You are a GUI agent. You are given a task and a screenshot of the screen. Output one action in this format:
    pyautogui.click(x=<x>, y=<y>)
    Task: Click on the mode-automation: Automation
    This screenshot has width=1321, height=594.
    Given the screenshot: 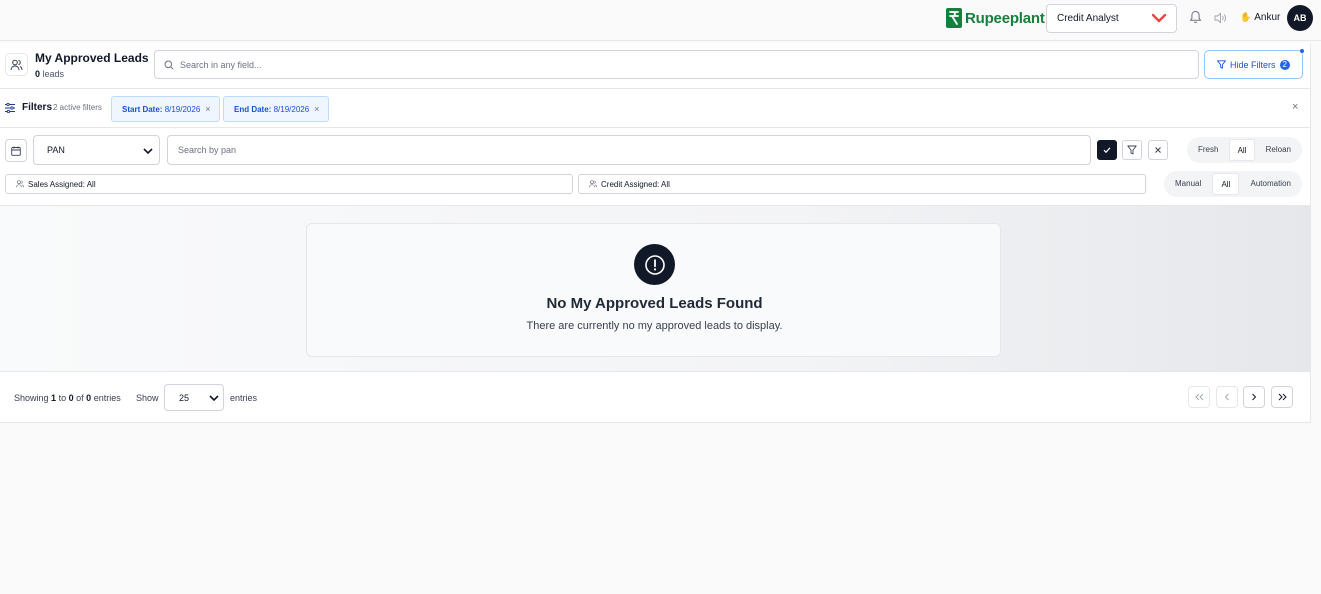 What is the action you would take?
    pyautogui.click(x=1271, y=184)
    